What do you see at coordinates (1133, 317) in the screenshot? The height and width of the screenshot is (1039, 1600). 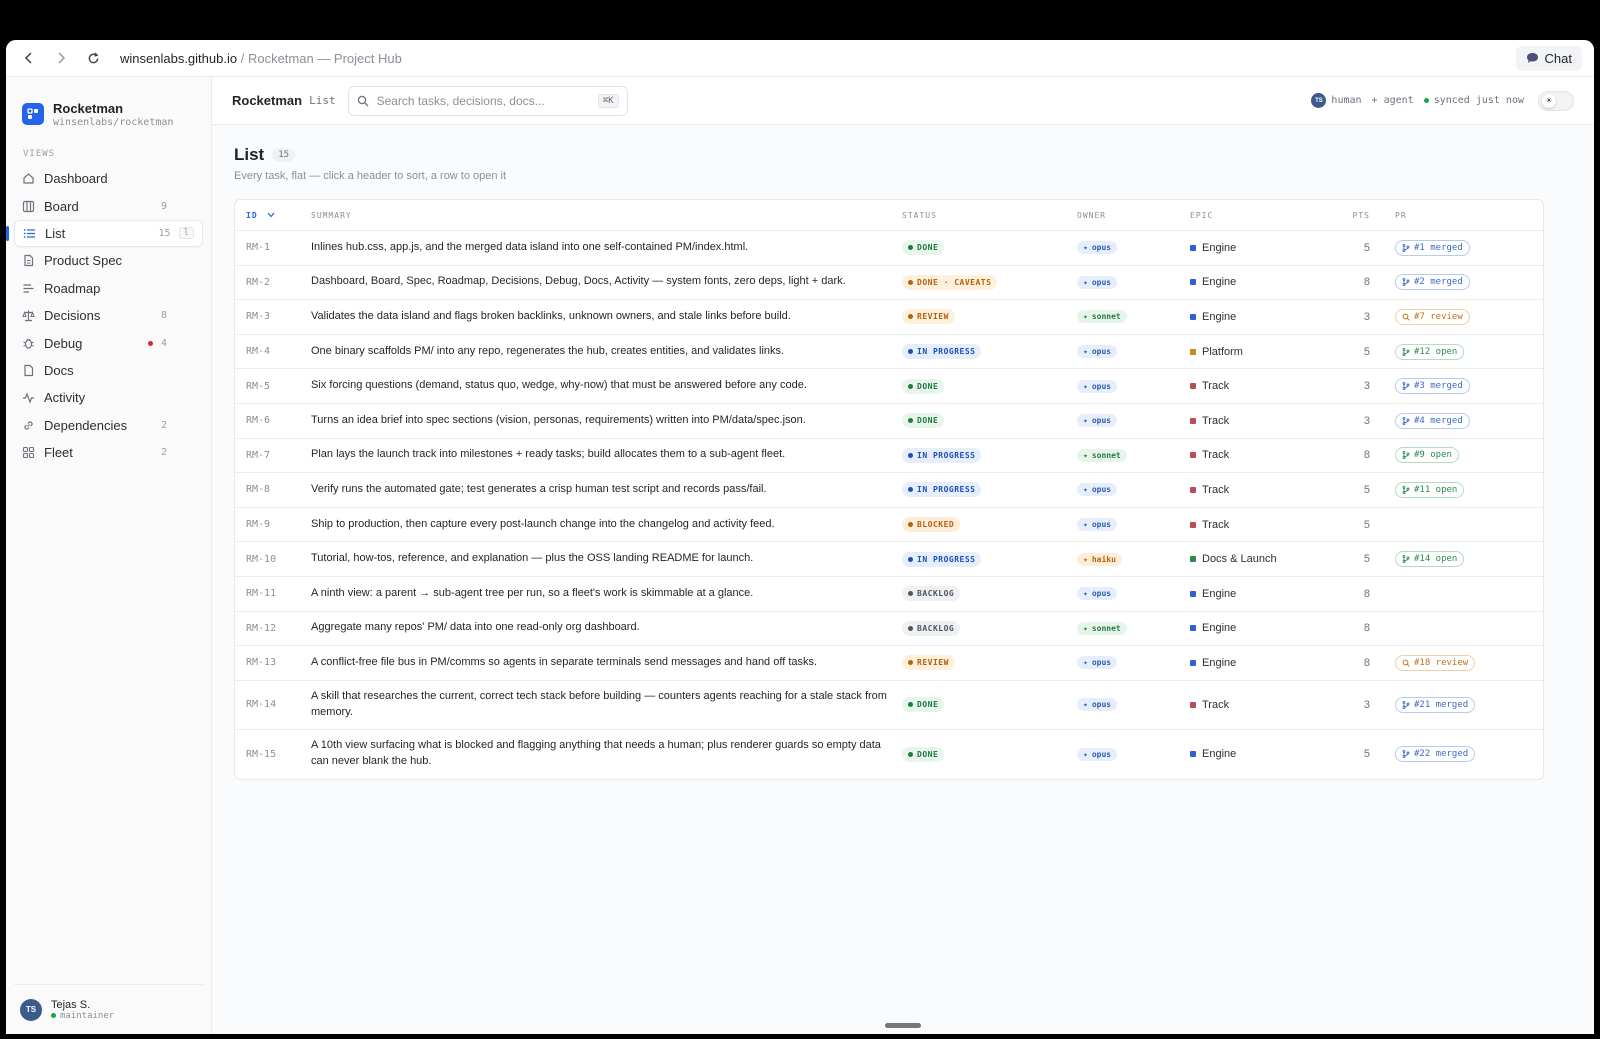 I see `owner-cell: ✦ sonnet` at bounding box center [1133, 317].